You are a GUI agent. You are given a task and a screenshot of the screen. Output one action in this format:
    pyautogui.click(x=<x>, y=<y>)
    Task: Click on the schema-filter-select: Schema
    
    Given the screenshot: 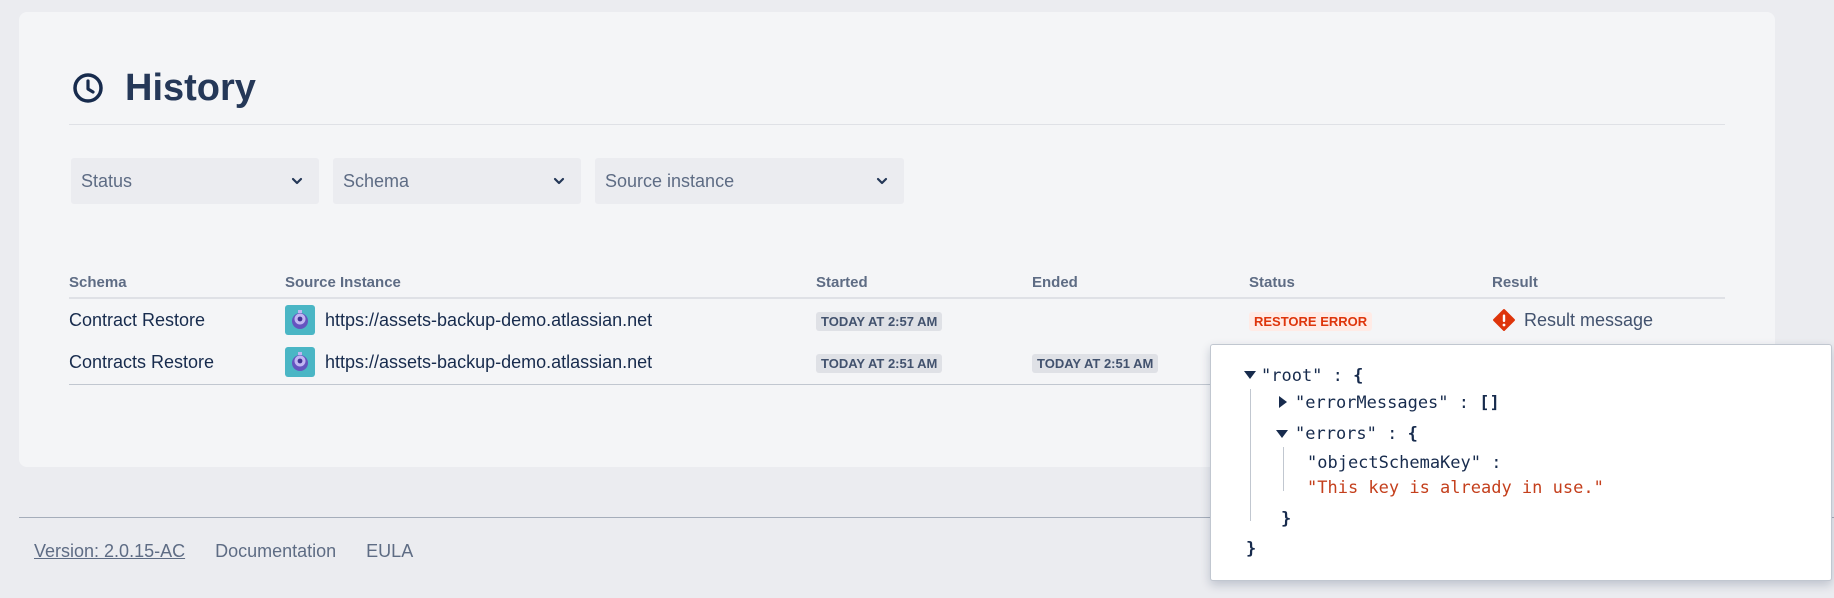 What is the action you would take?
    pyautogui.click(x=457, y=181)
    